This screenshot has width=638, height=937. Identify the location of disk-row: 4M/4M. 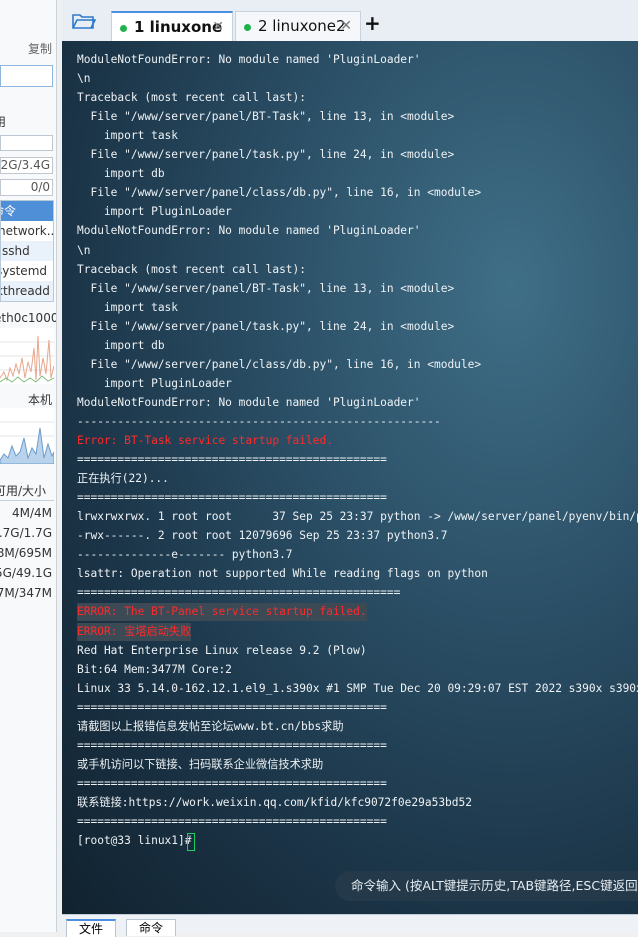
(31, 513).